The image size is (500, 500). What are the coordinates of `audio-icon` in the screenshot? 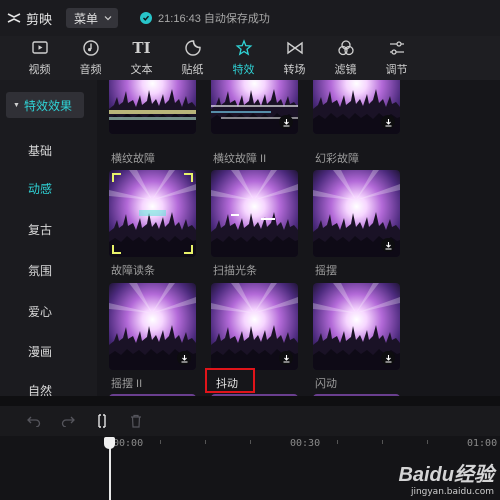 It's located at (91, 48).